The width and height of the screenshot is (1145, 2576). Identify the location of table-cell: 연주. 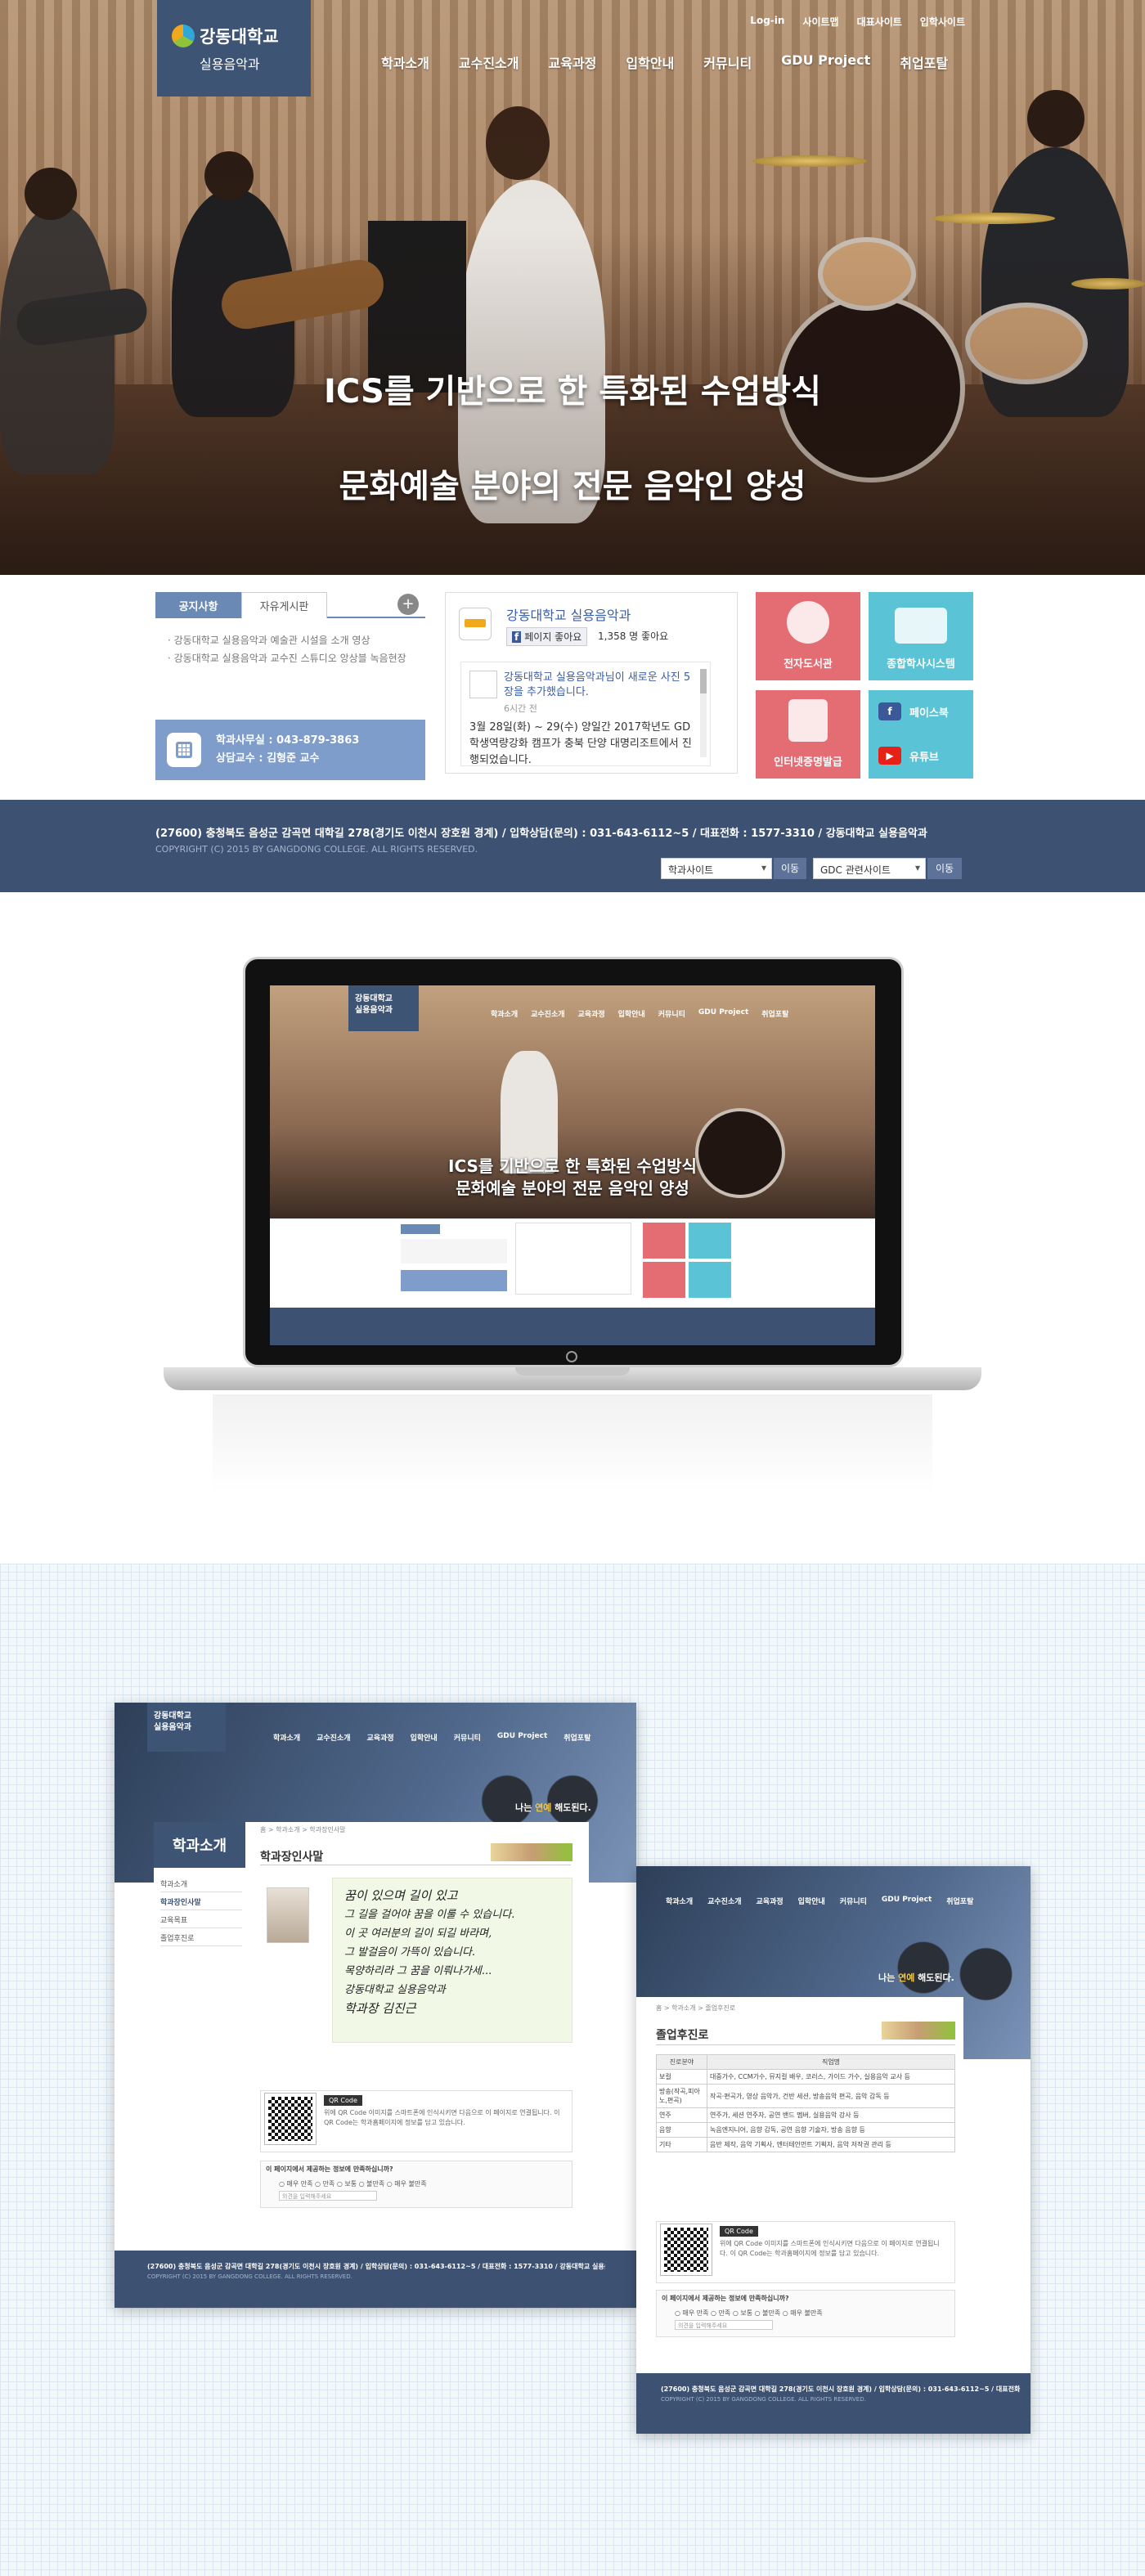
(681, 2115).